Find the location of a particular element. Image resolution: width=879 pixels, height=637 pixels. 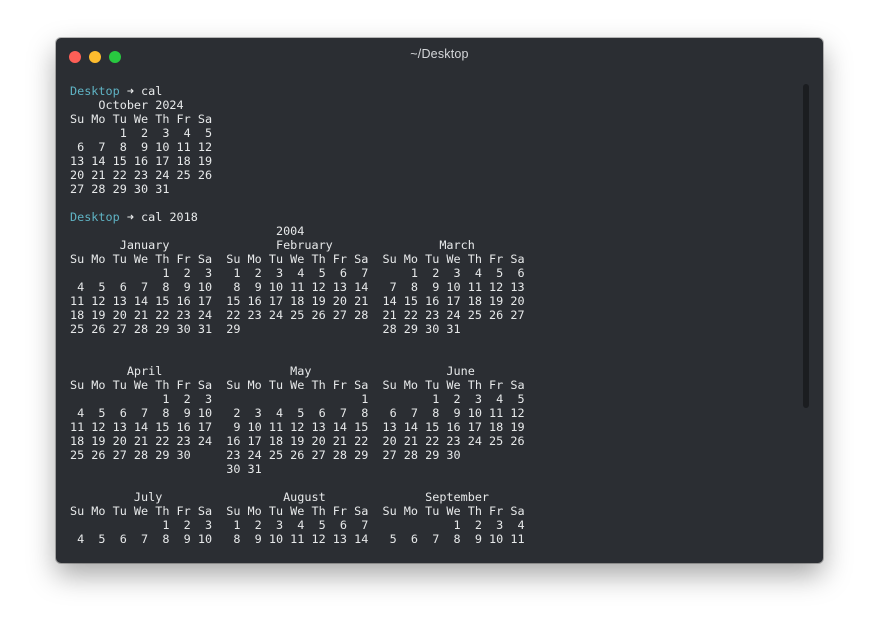

output-line: July August September is located at coordinates (280, 497).